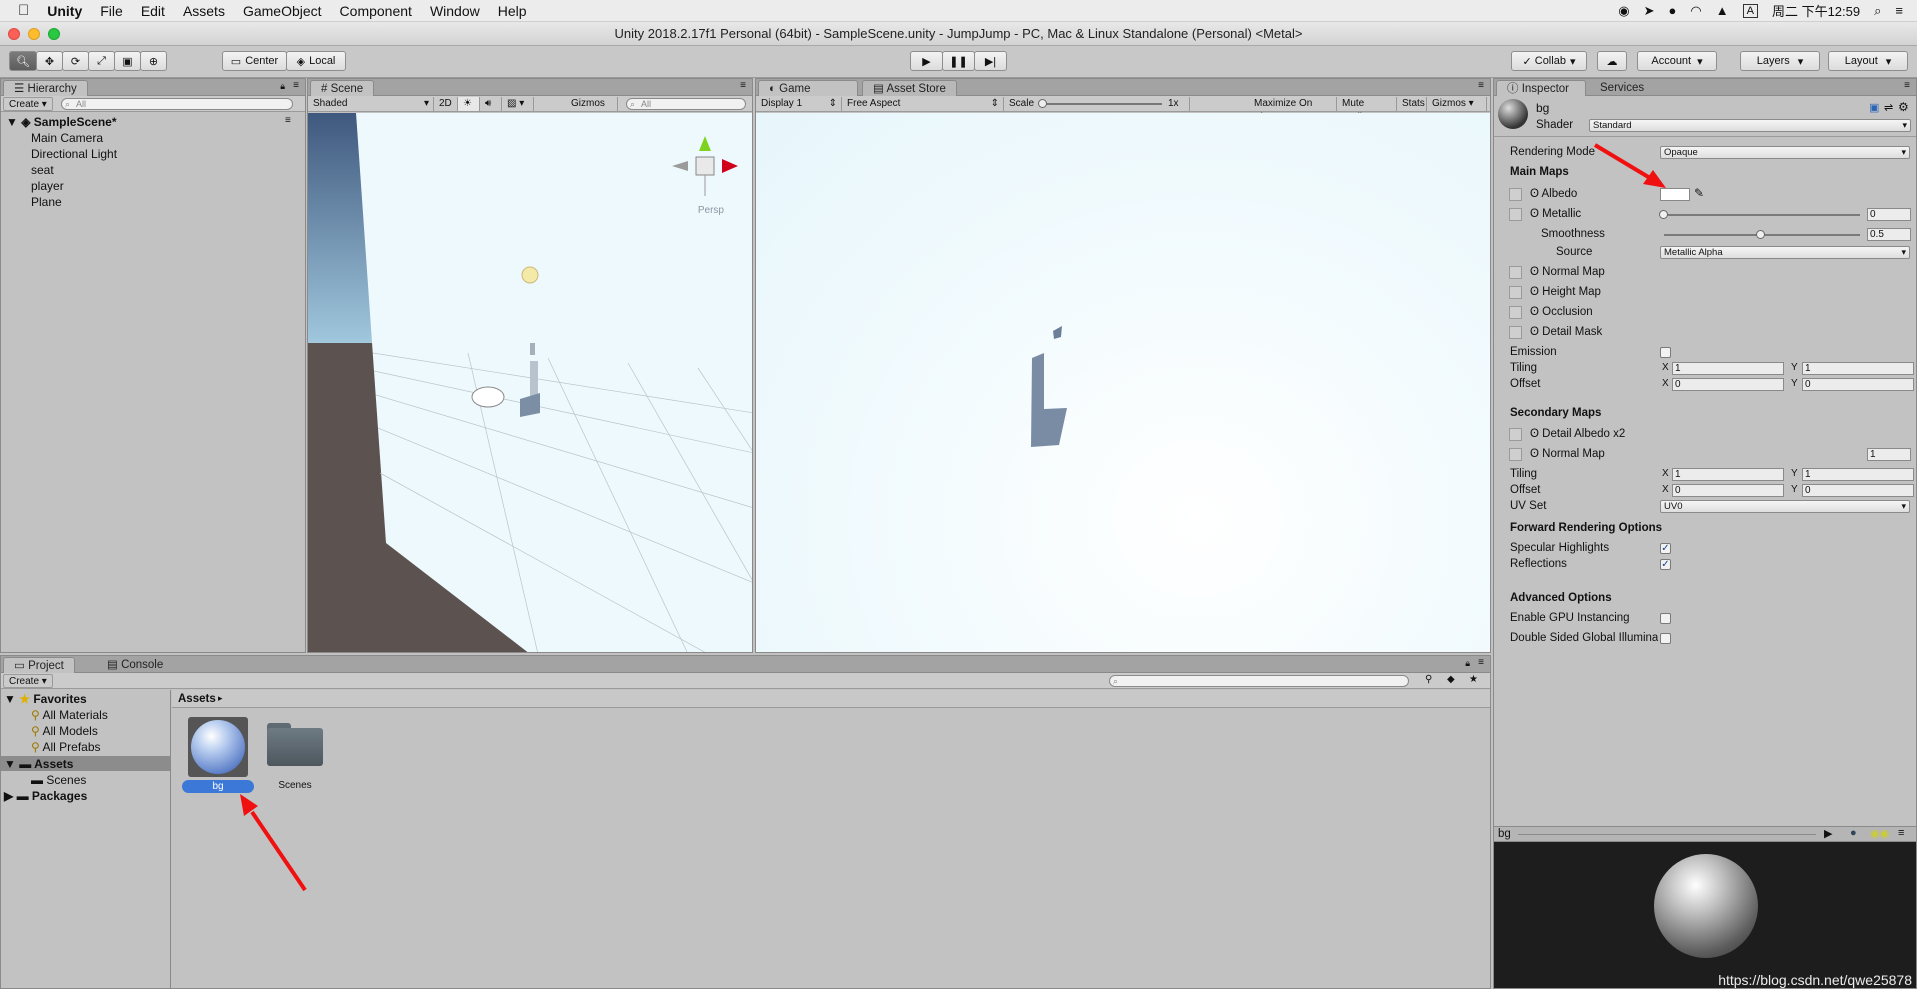 The image size is (1917, 989). I want to click on minimize-window-button, so click(34, 34).